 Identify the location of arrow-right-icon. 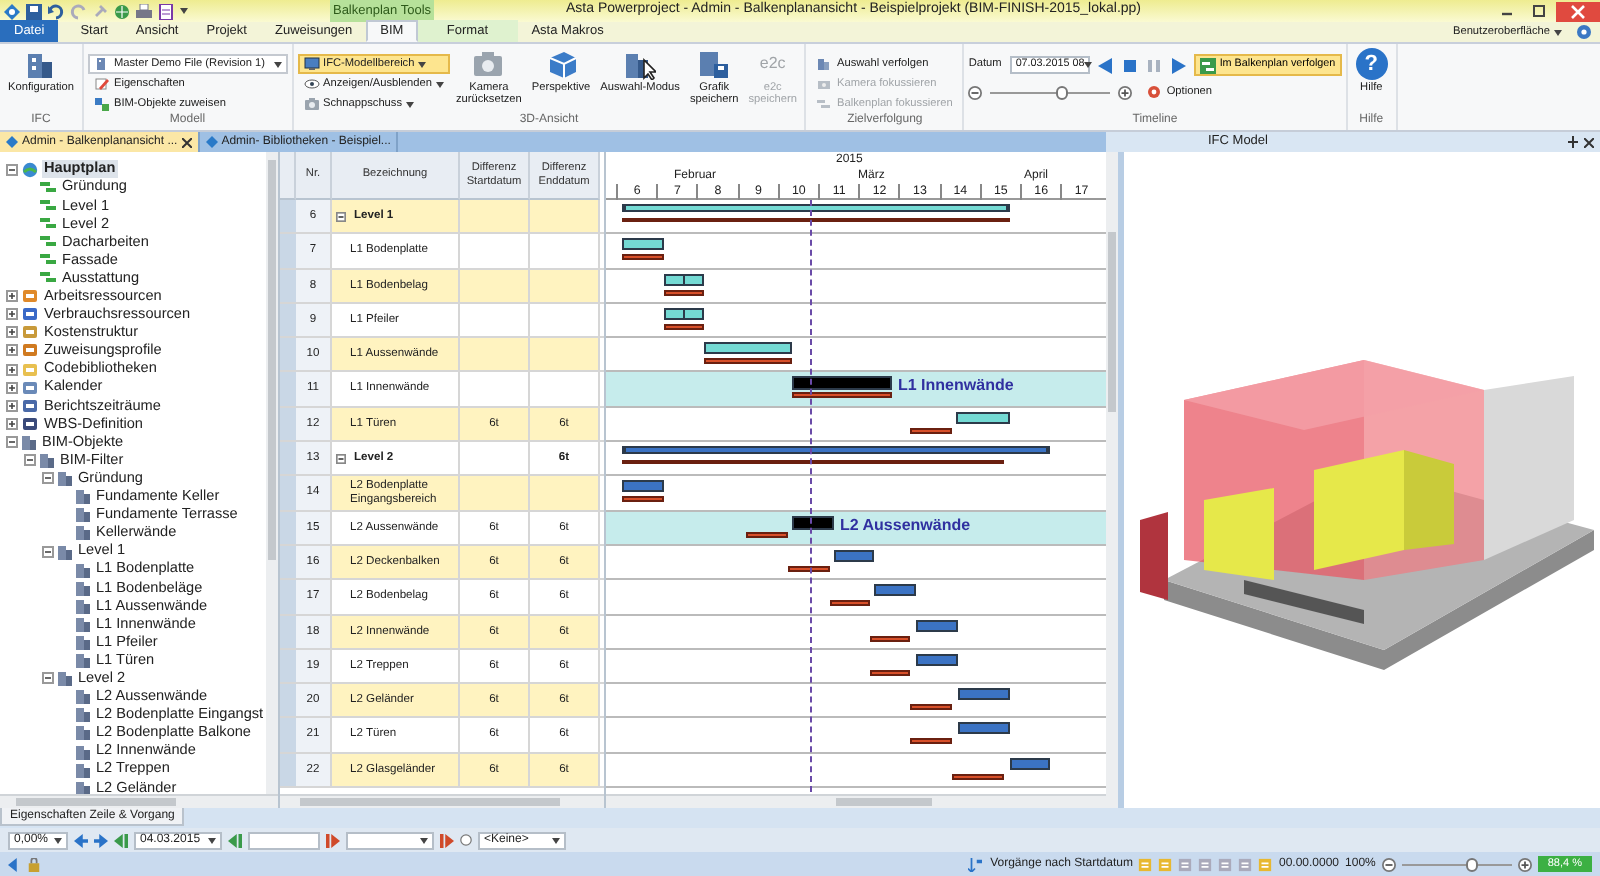
(101, 840).